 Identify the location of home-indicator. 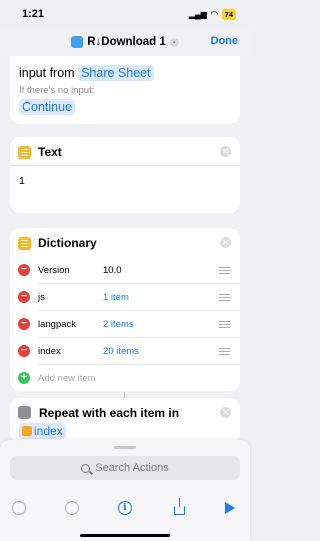
(125, 535).